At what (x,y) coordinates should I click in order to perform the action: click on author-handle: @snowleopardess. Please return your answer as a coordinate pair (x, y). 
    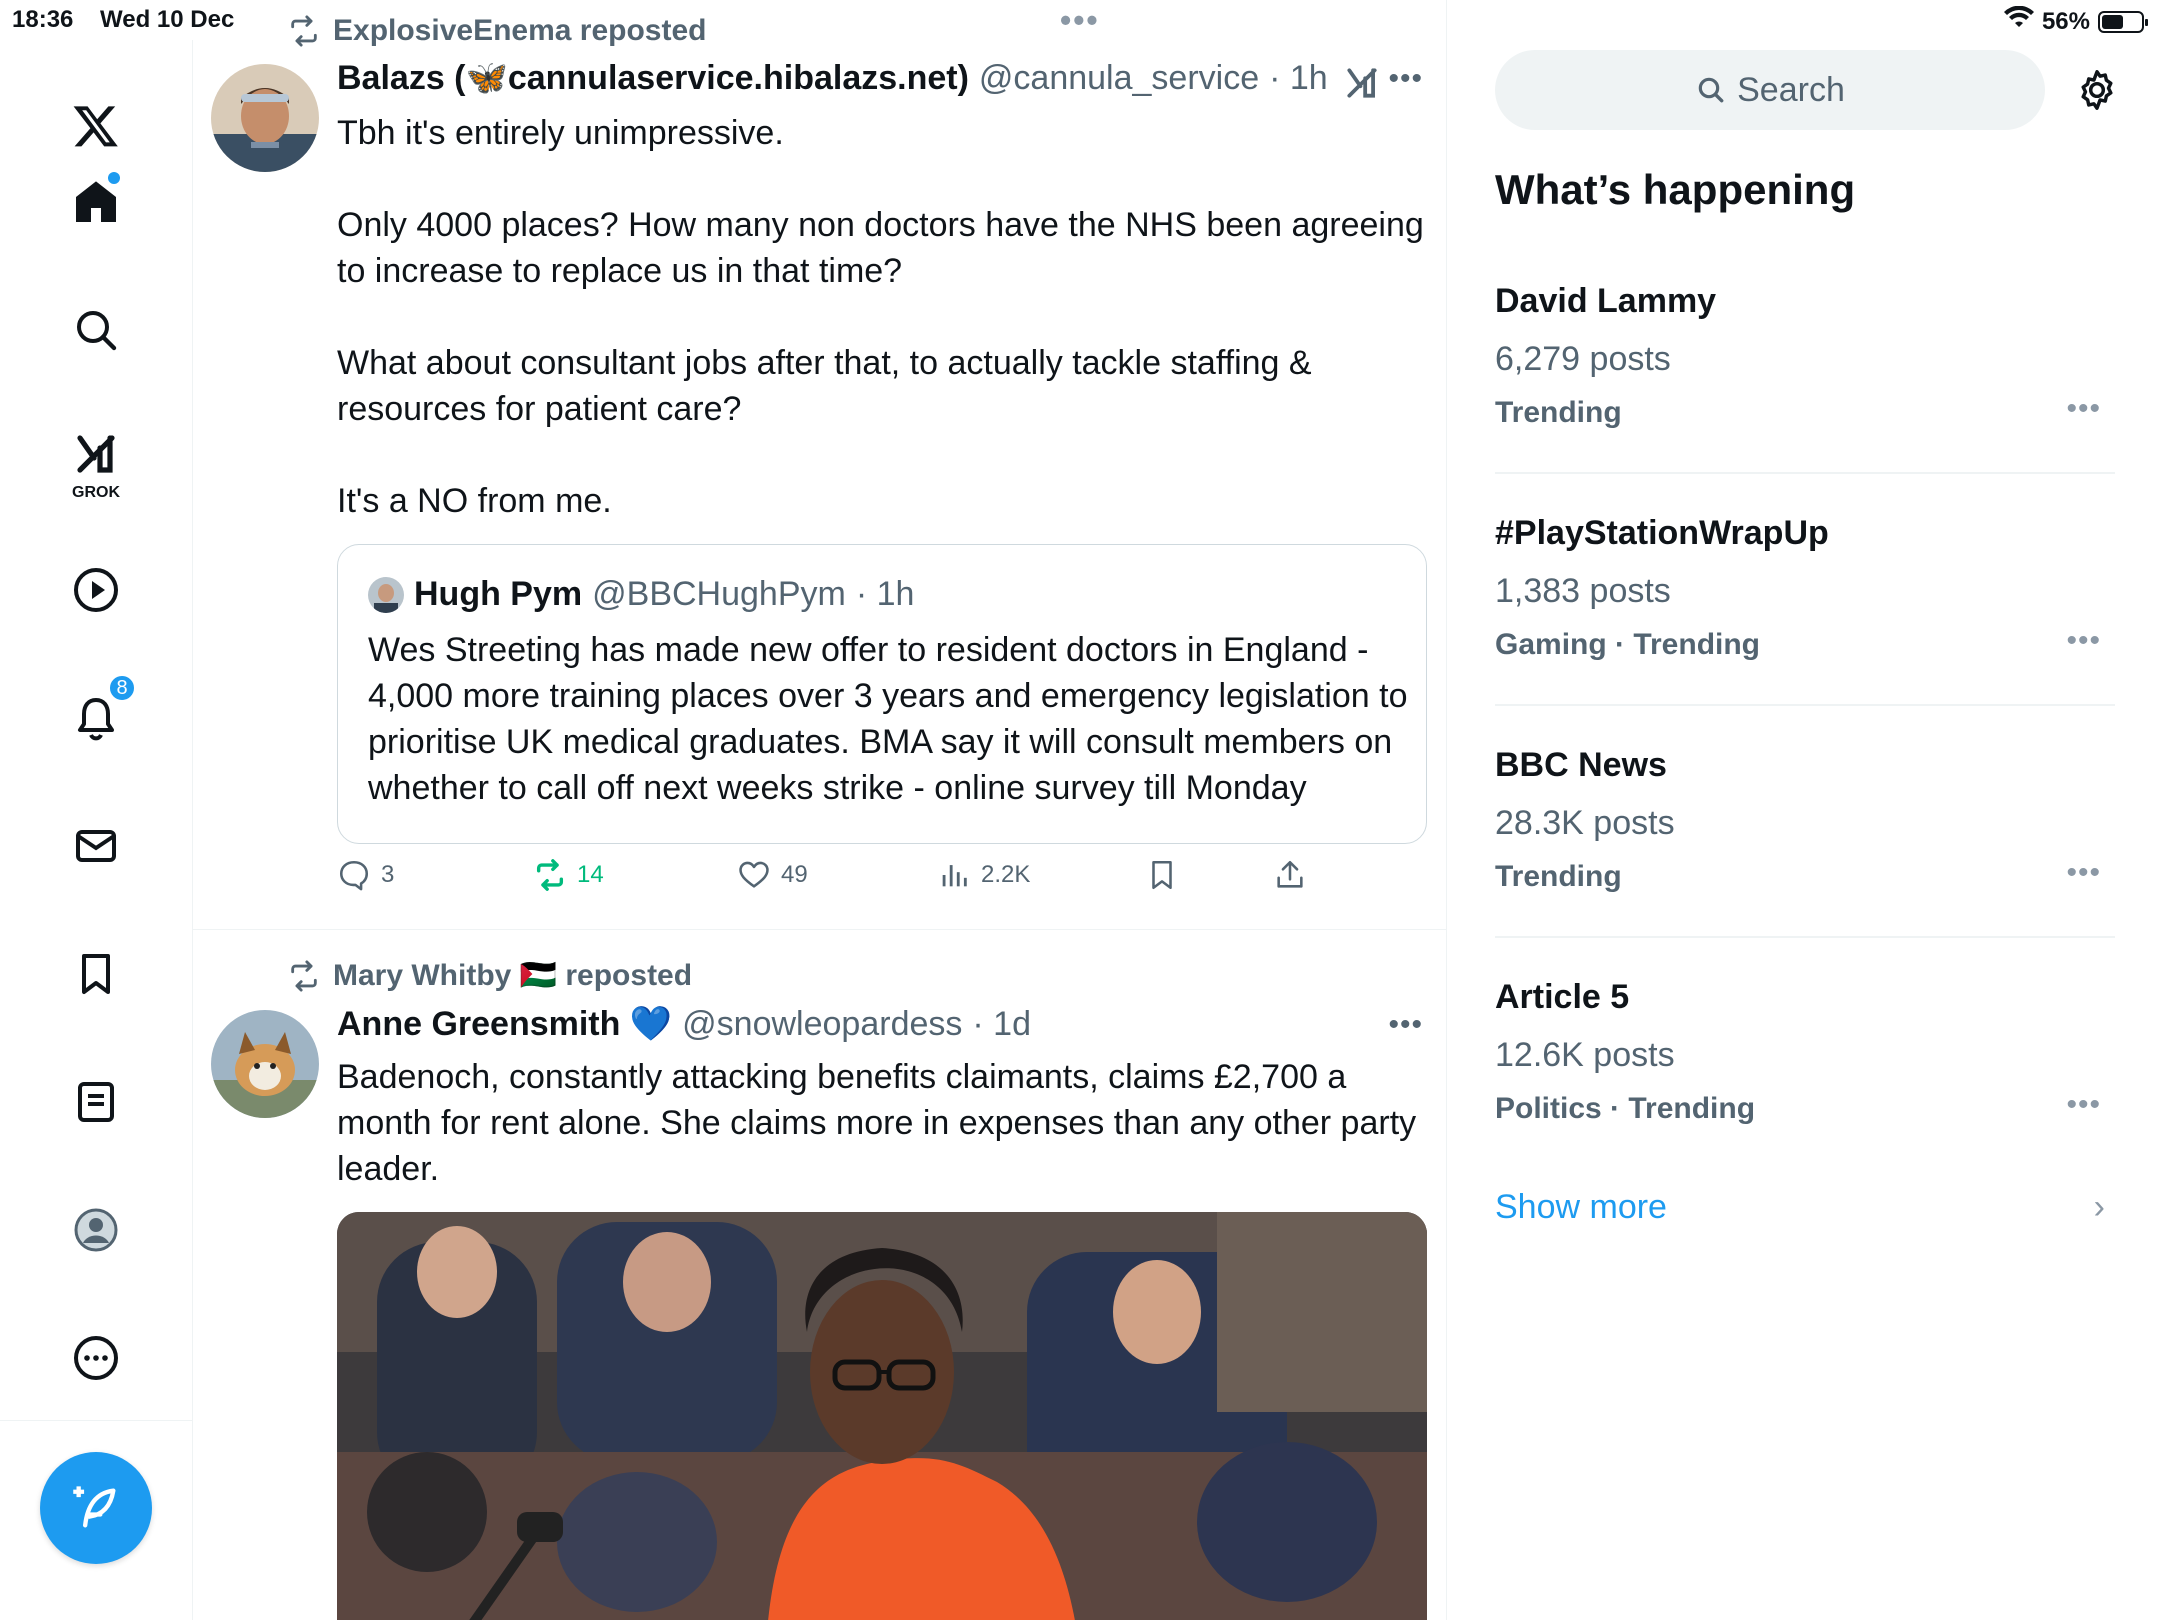
    Looking at the image, I should click on (822, 1024).